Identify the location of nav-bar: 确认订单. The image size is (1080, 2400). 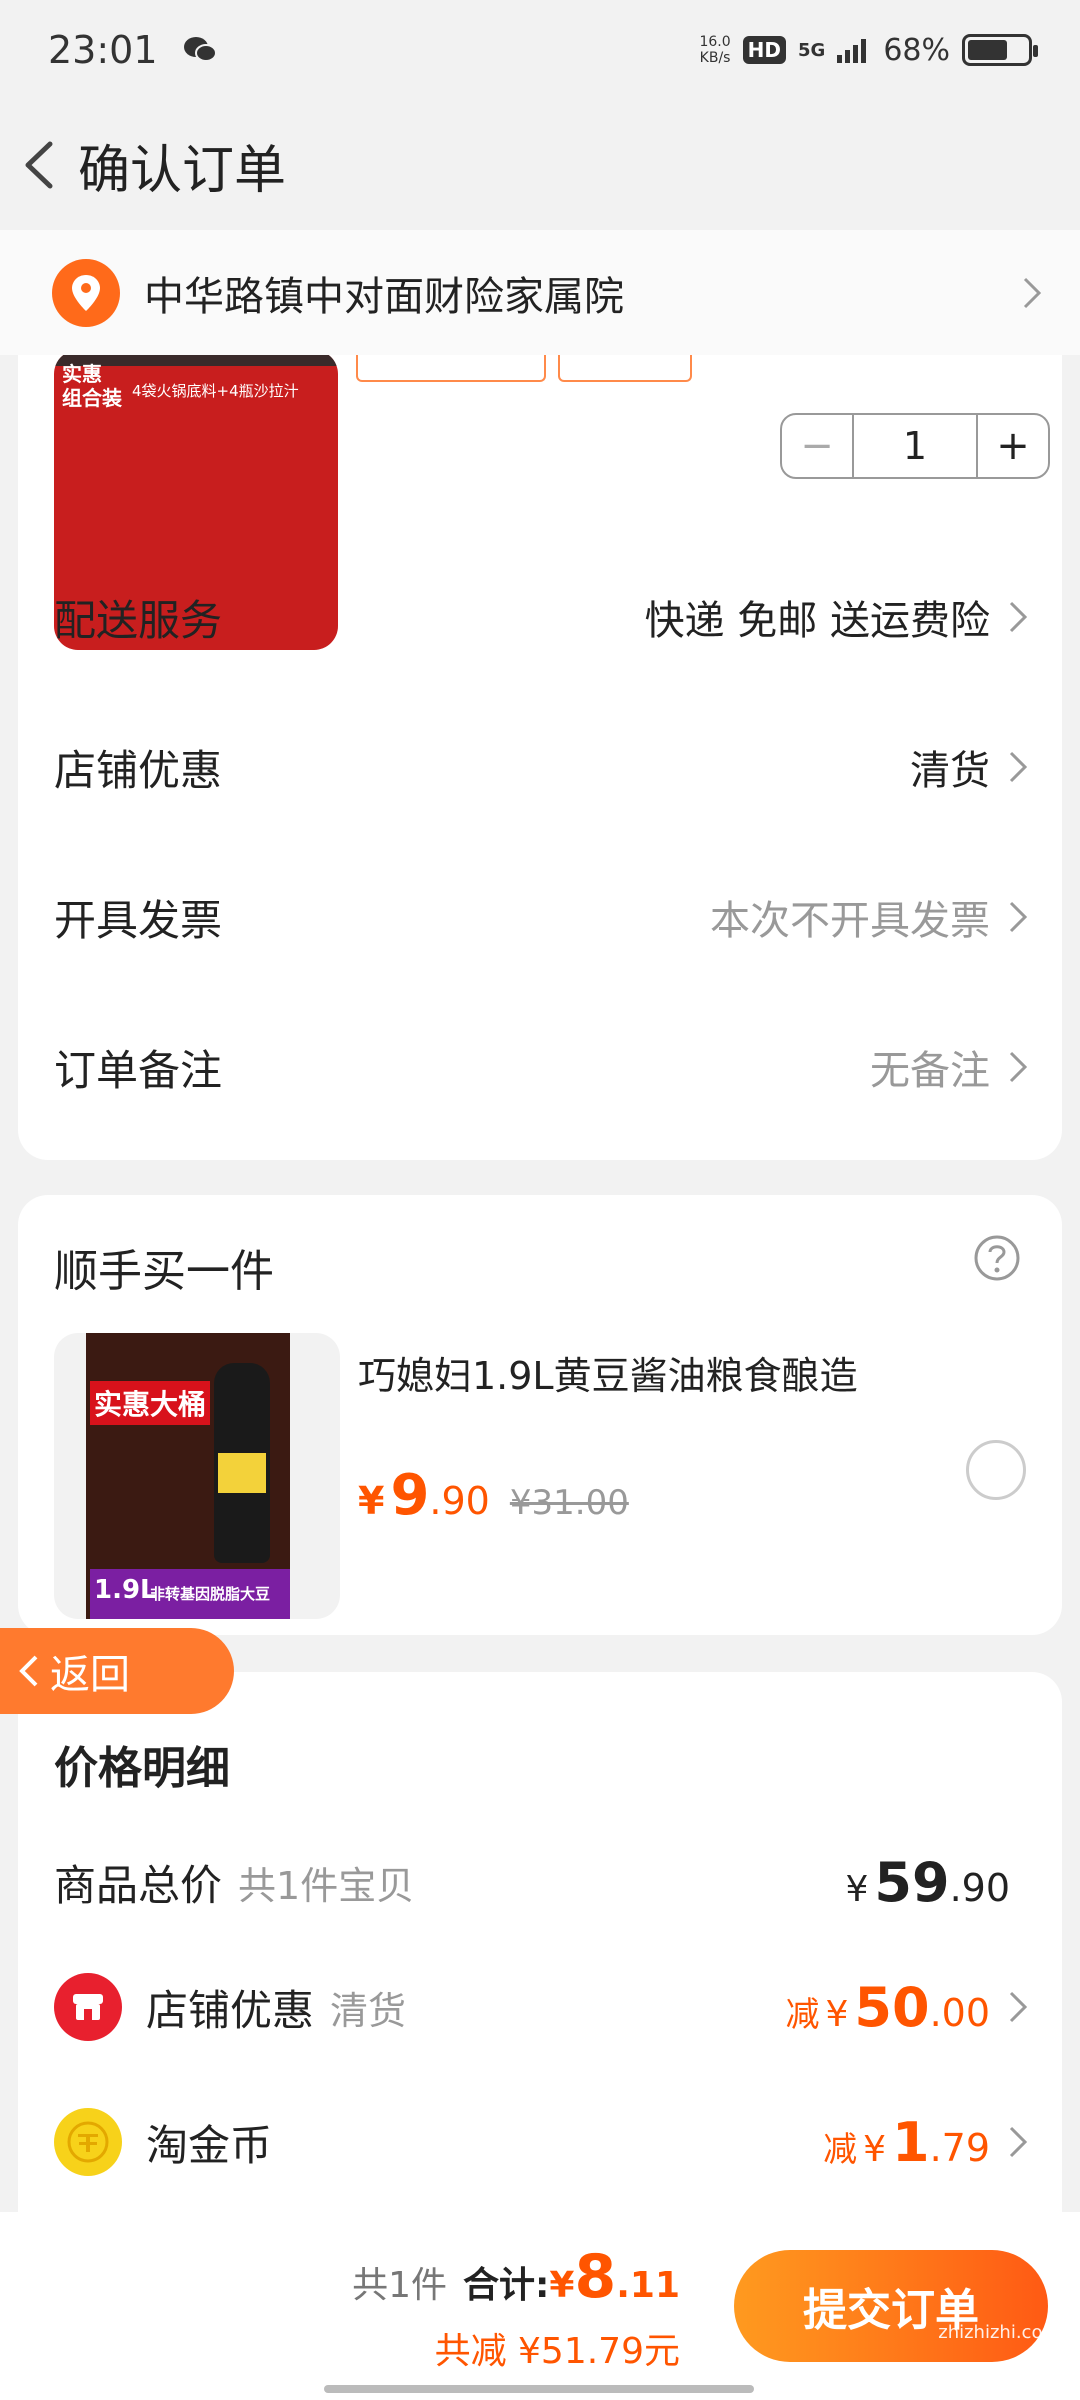
(540, 165).